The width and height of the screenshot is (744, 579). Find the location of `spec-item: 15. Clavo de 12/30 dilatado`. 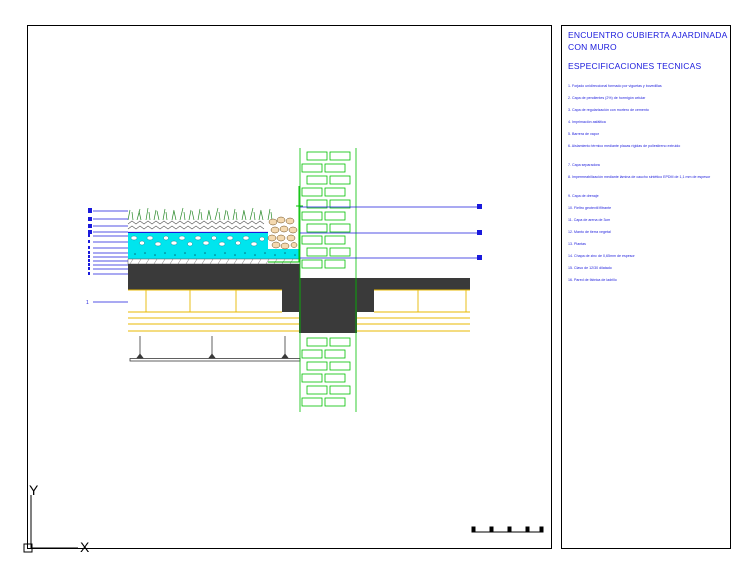

spec-item: 15. Clavo de 12/30 dilatado is located at coordinates (590, 268).